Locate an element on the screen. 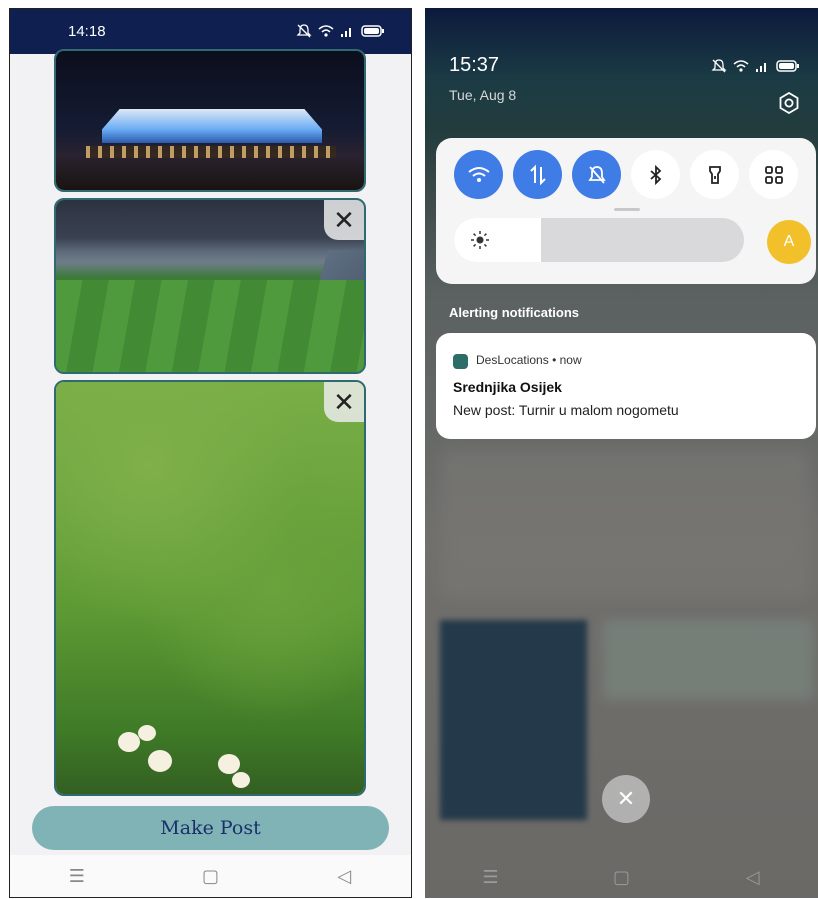 This screenshot has width=818, height=899. flashlight-icon is located at coordinates (714, 174).